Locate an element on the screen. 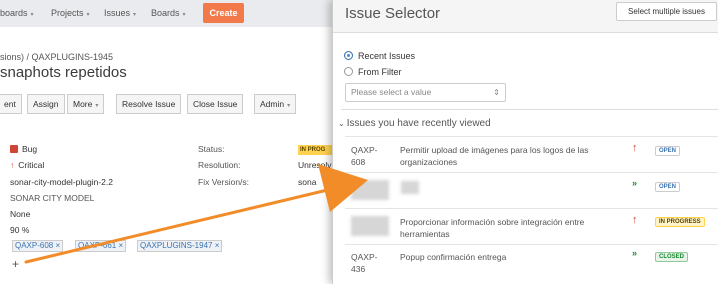 Image resolution: width=718 pixels, height=284 pixels. from-filter-label: From Filter is located at coordinates (380, 72).